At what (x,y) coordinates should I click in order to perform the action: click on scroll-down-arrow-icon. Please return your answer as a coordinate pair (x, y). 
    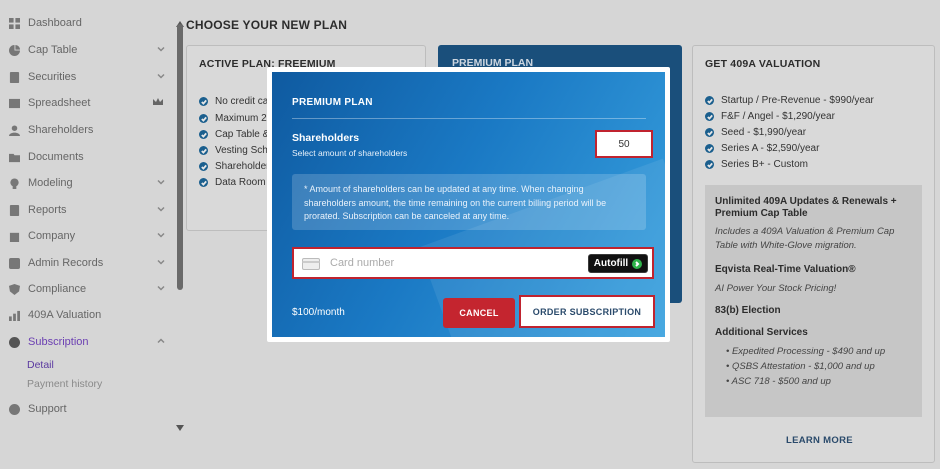
    Looking at the image, I should click on (180, 424).